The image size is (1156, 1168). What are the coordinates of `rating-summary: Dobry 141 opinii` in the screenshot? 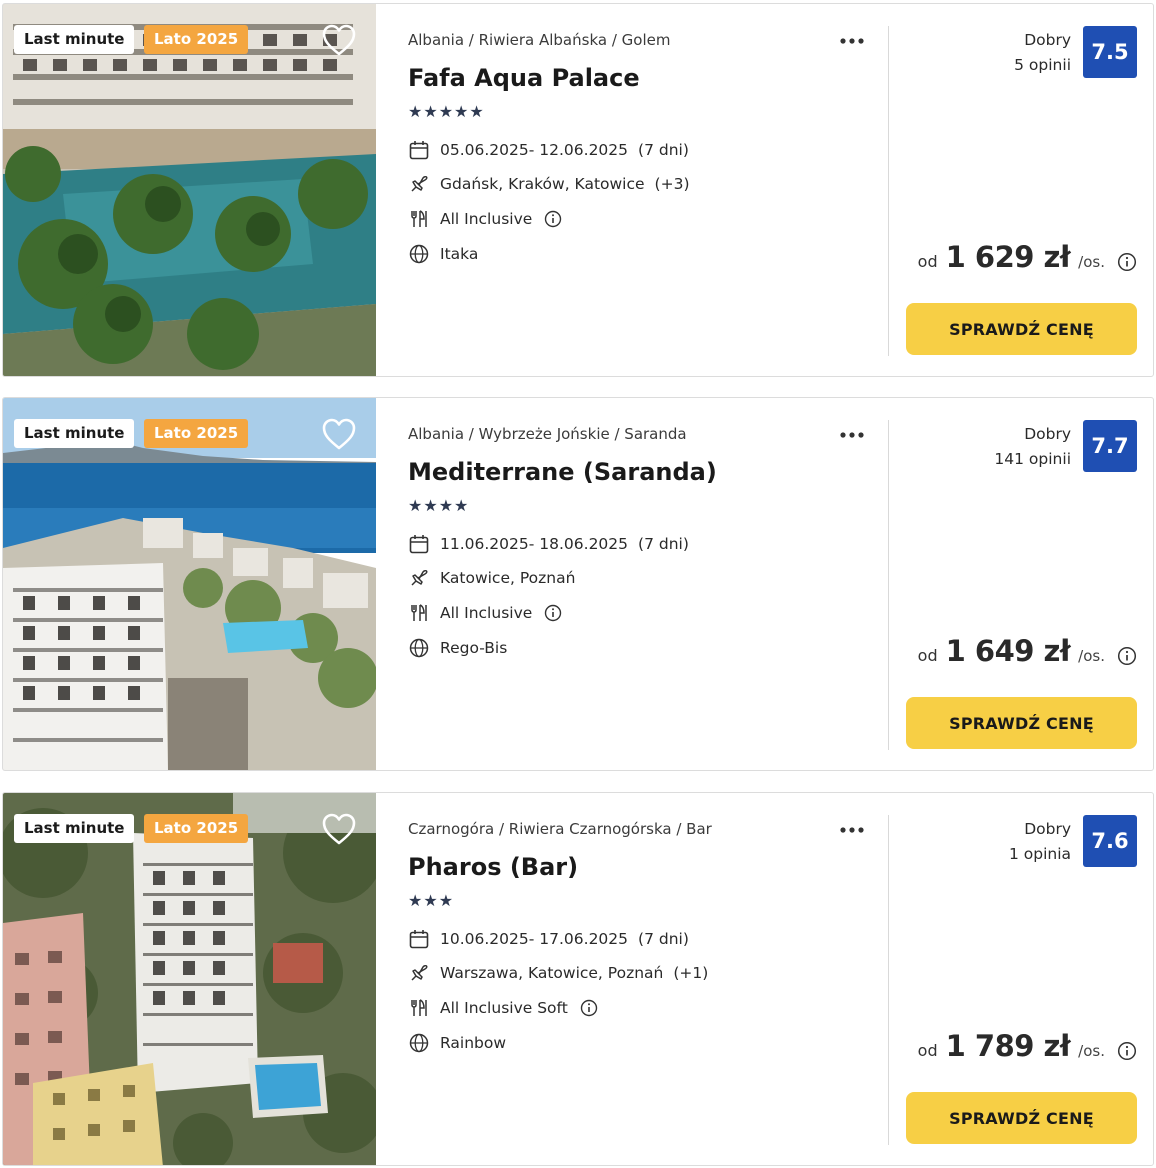 It's located at (1032, 447).